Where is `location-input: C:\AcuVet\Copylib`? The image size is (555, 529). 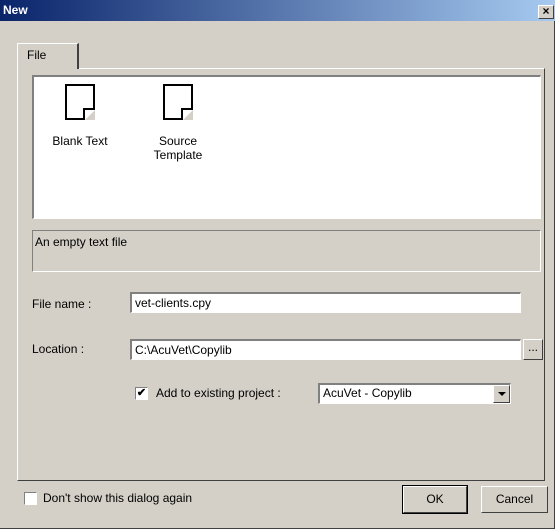 location-input: C:\AcuVet\Copylib is located at coordinates (325, 349).